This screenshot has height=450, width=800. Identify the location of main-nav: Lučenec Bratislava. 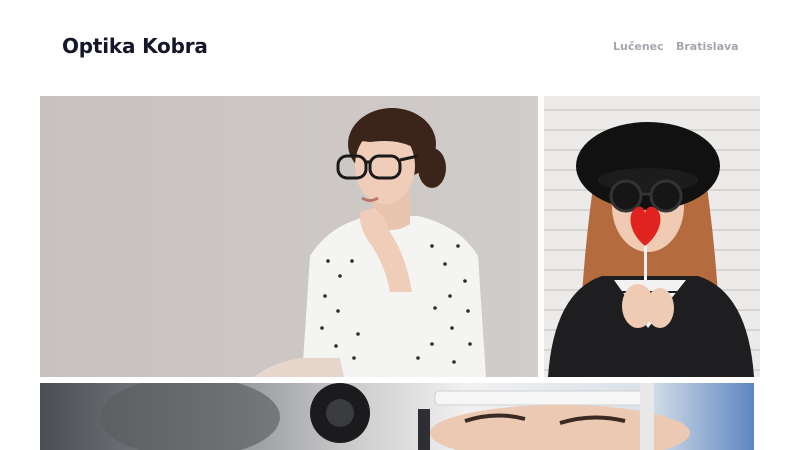
(400, 48).